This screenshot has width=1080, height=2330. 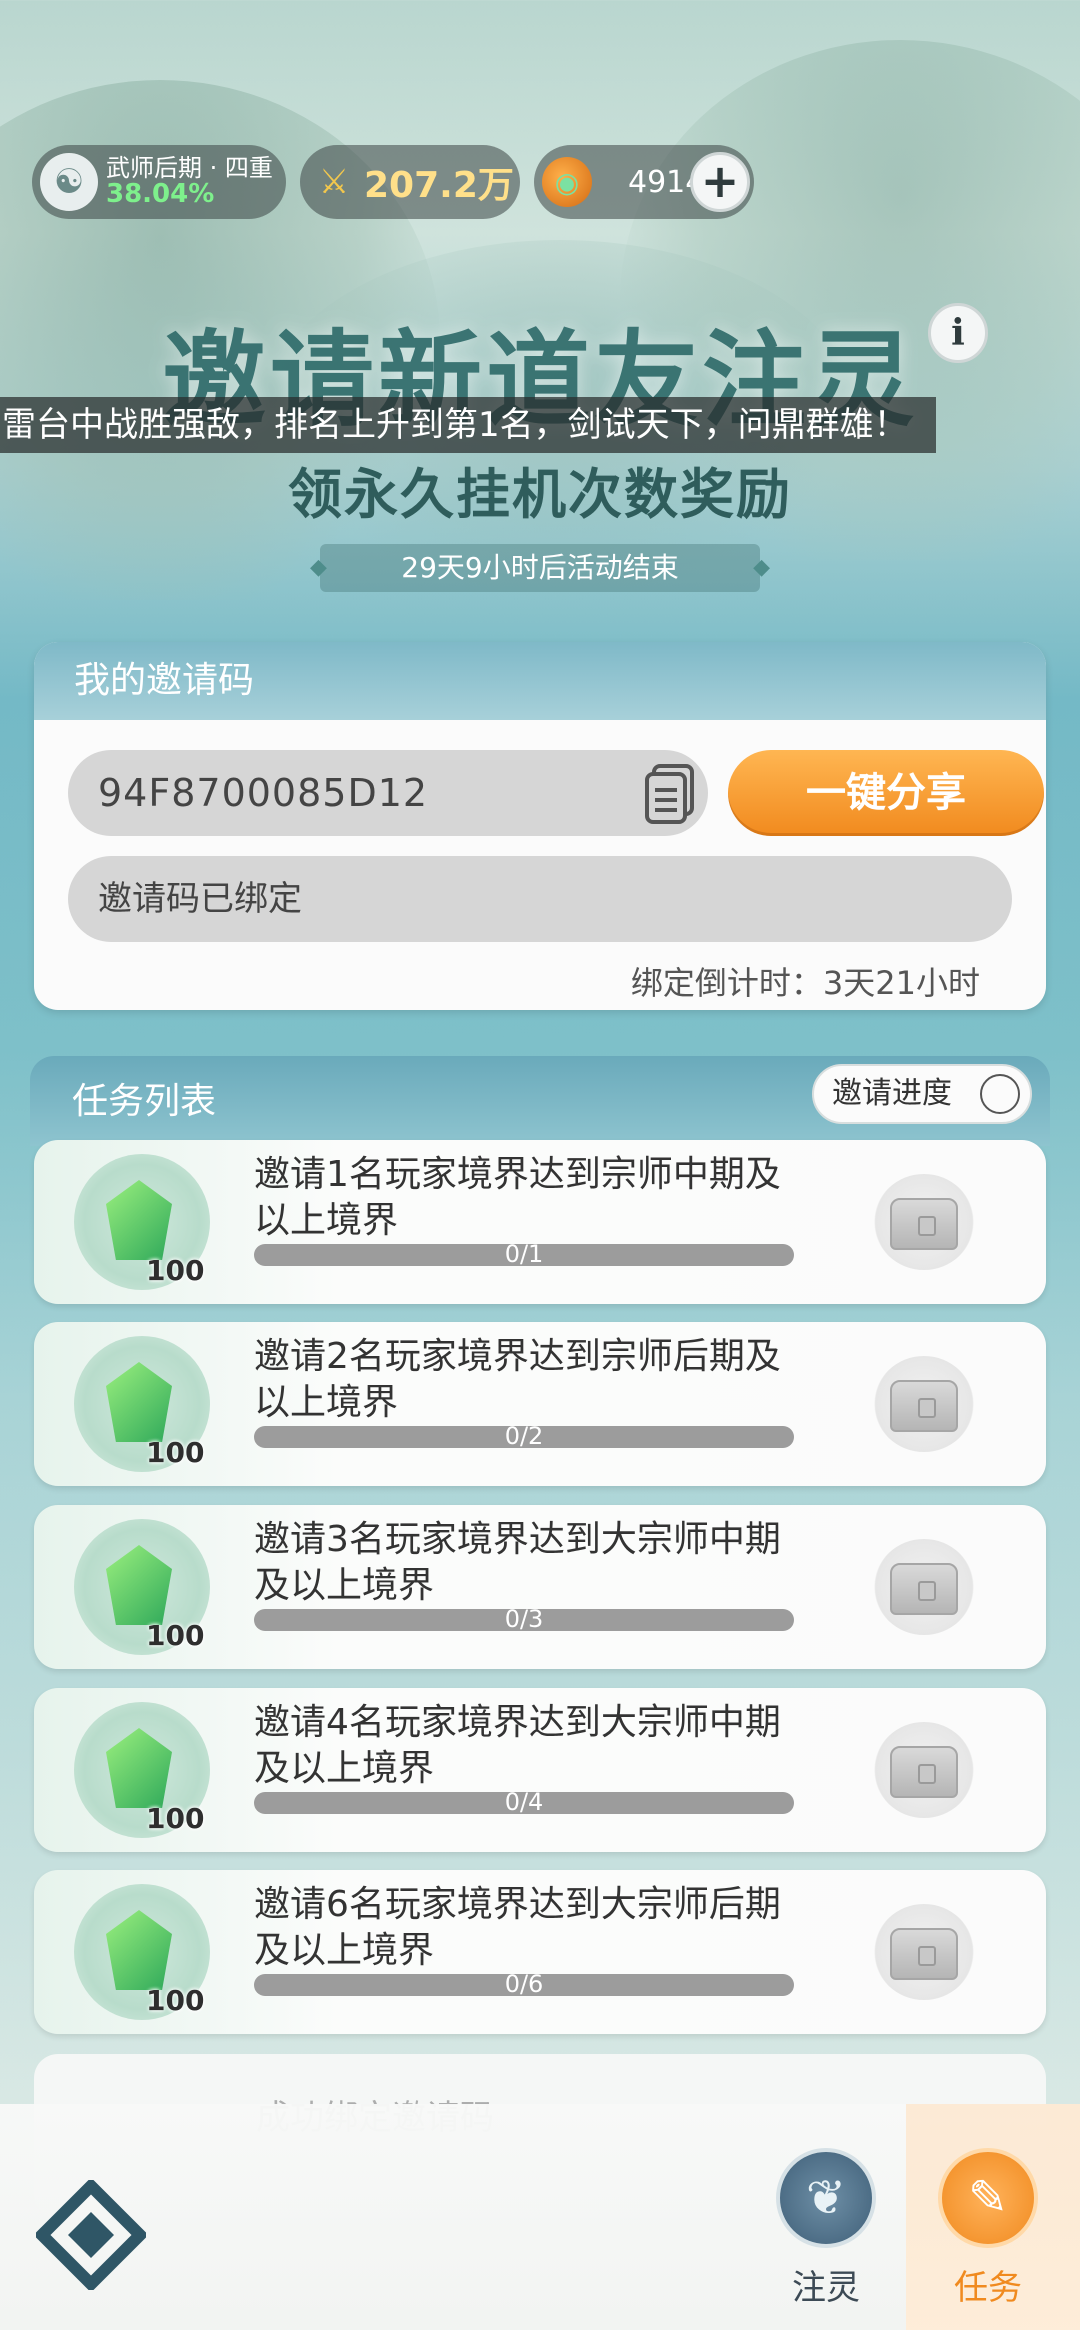 I want to click on spirit-coin-icon: ◉, so click(x=567, y=182).